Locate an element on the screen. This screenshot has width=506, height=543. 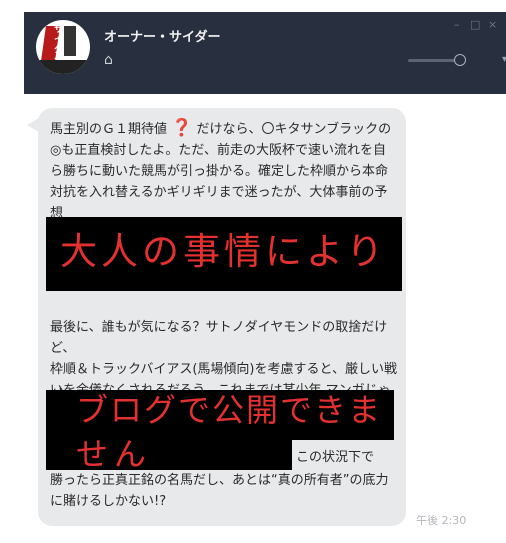
censor-text-2b: せん is located at coordinates (114, 454).